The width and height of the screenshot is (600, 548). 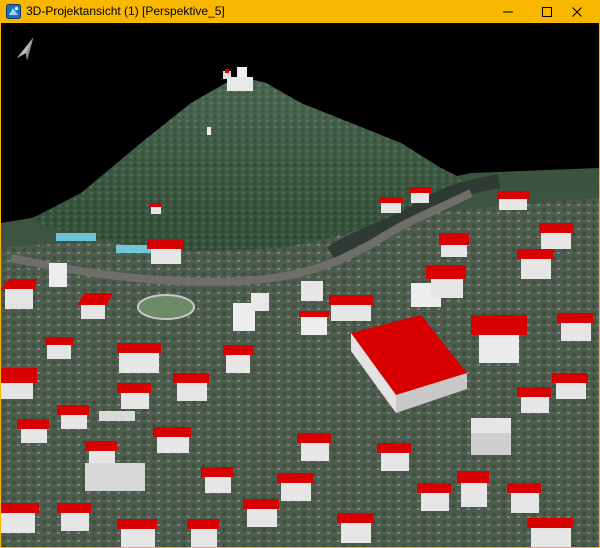 I want to click on window-title: 3D-Projektansicht (1) [Perspektive_5], so click(x=125, y=11).